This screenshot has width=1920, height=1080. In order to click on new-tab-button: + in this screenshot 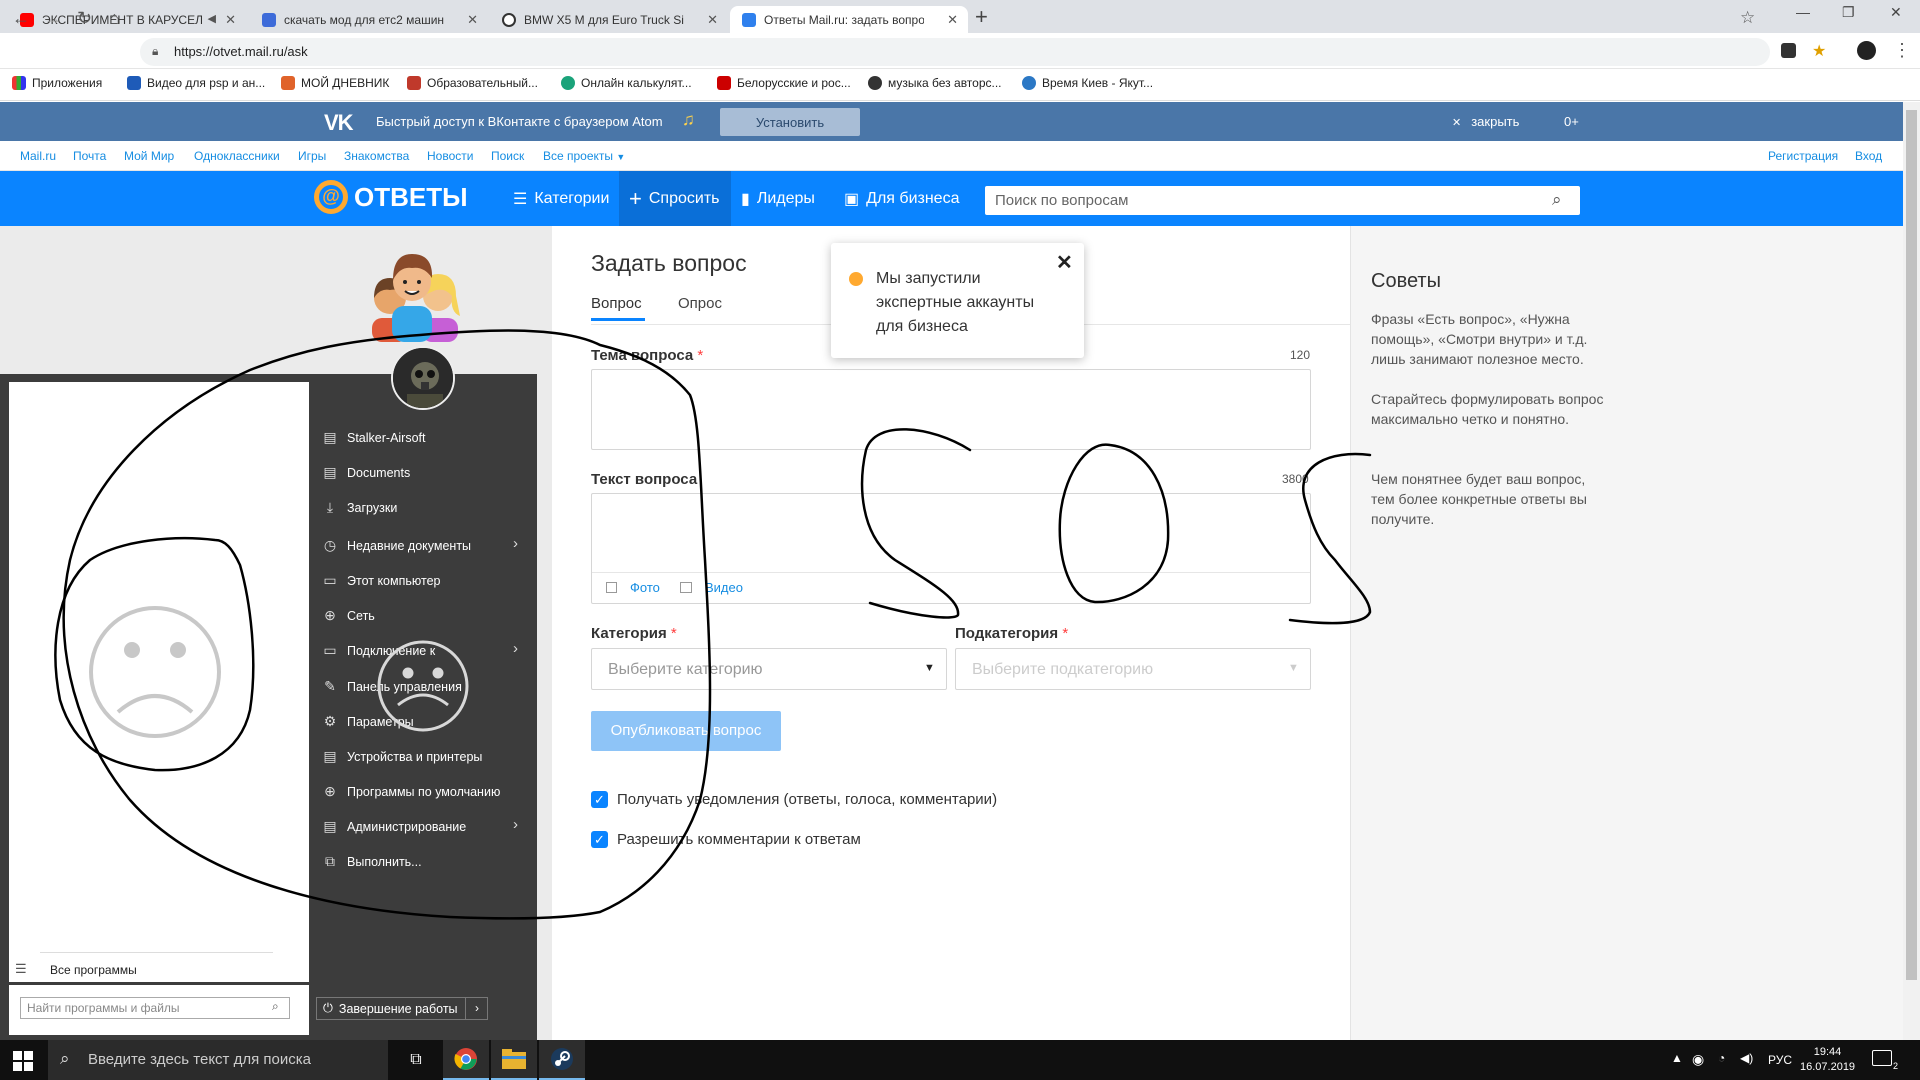, I will do `click(981, 17)`.